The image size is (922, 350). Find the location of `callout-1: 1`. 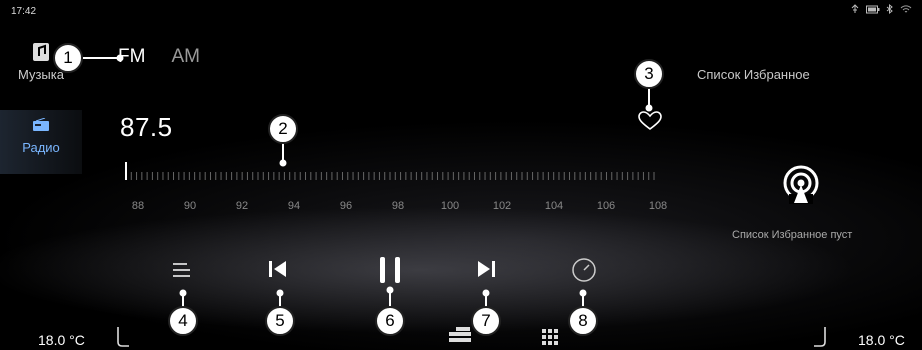

callout-1: 1 is located at coordinates (68, 58).